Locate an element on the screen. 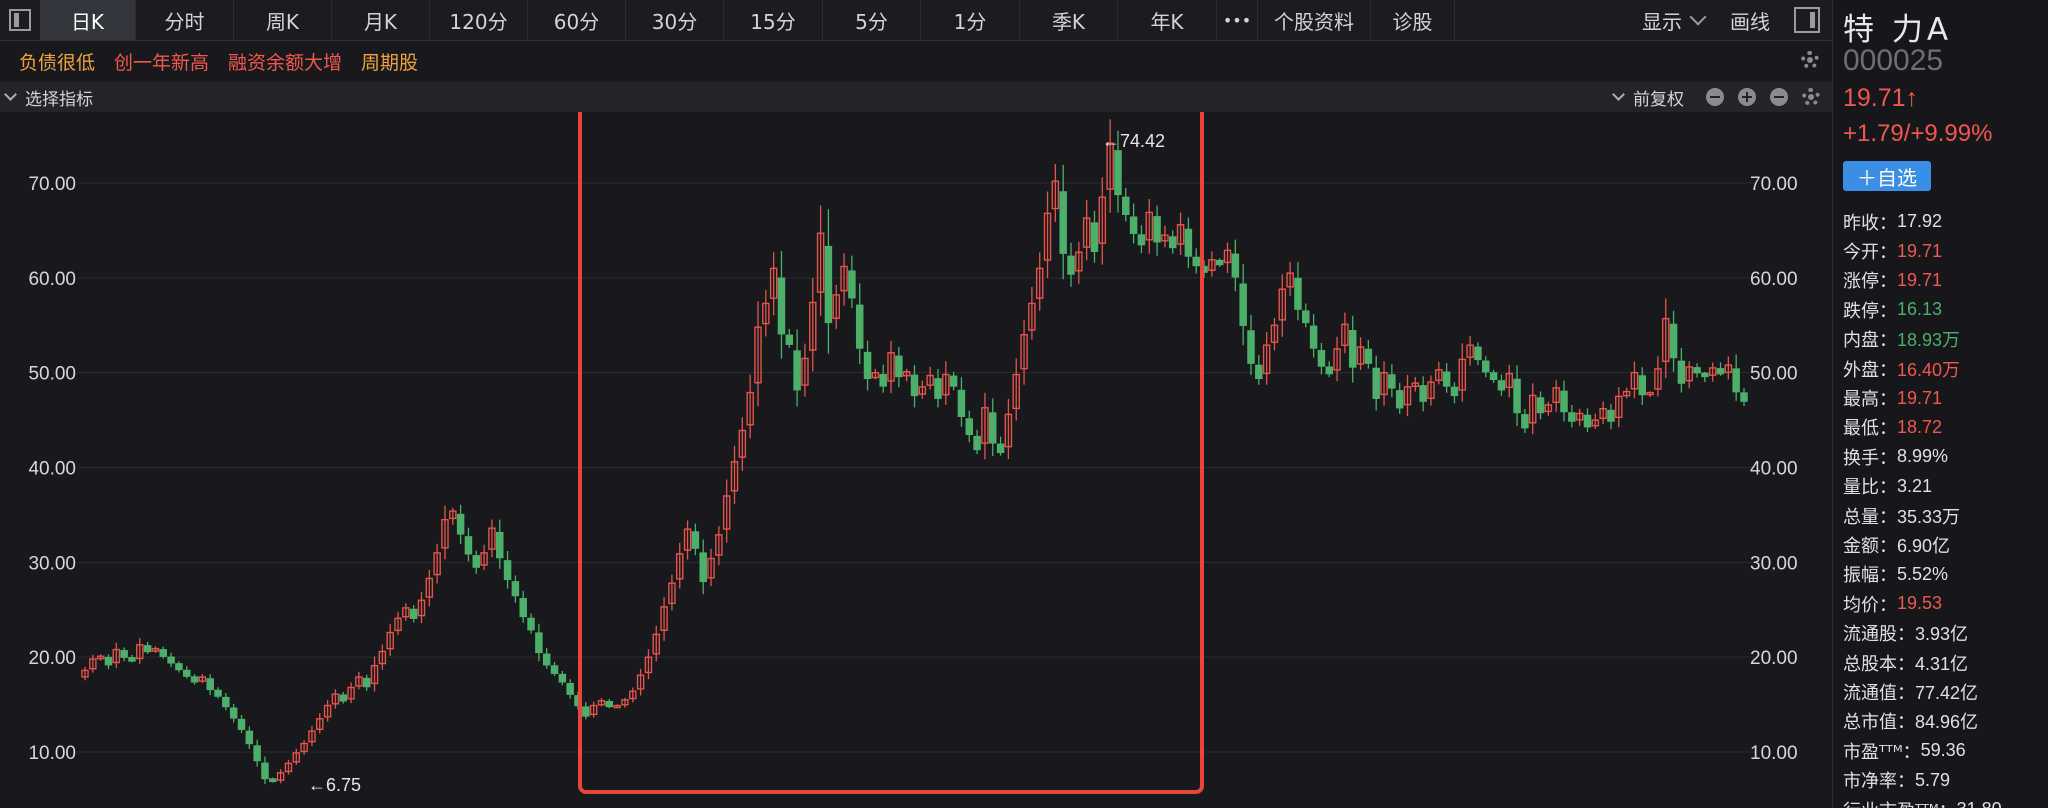  tag-low-debt: 负债很低 is located at coordinates (57, 61).